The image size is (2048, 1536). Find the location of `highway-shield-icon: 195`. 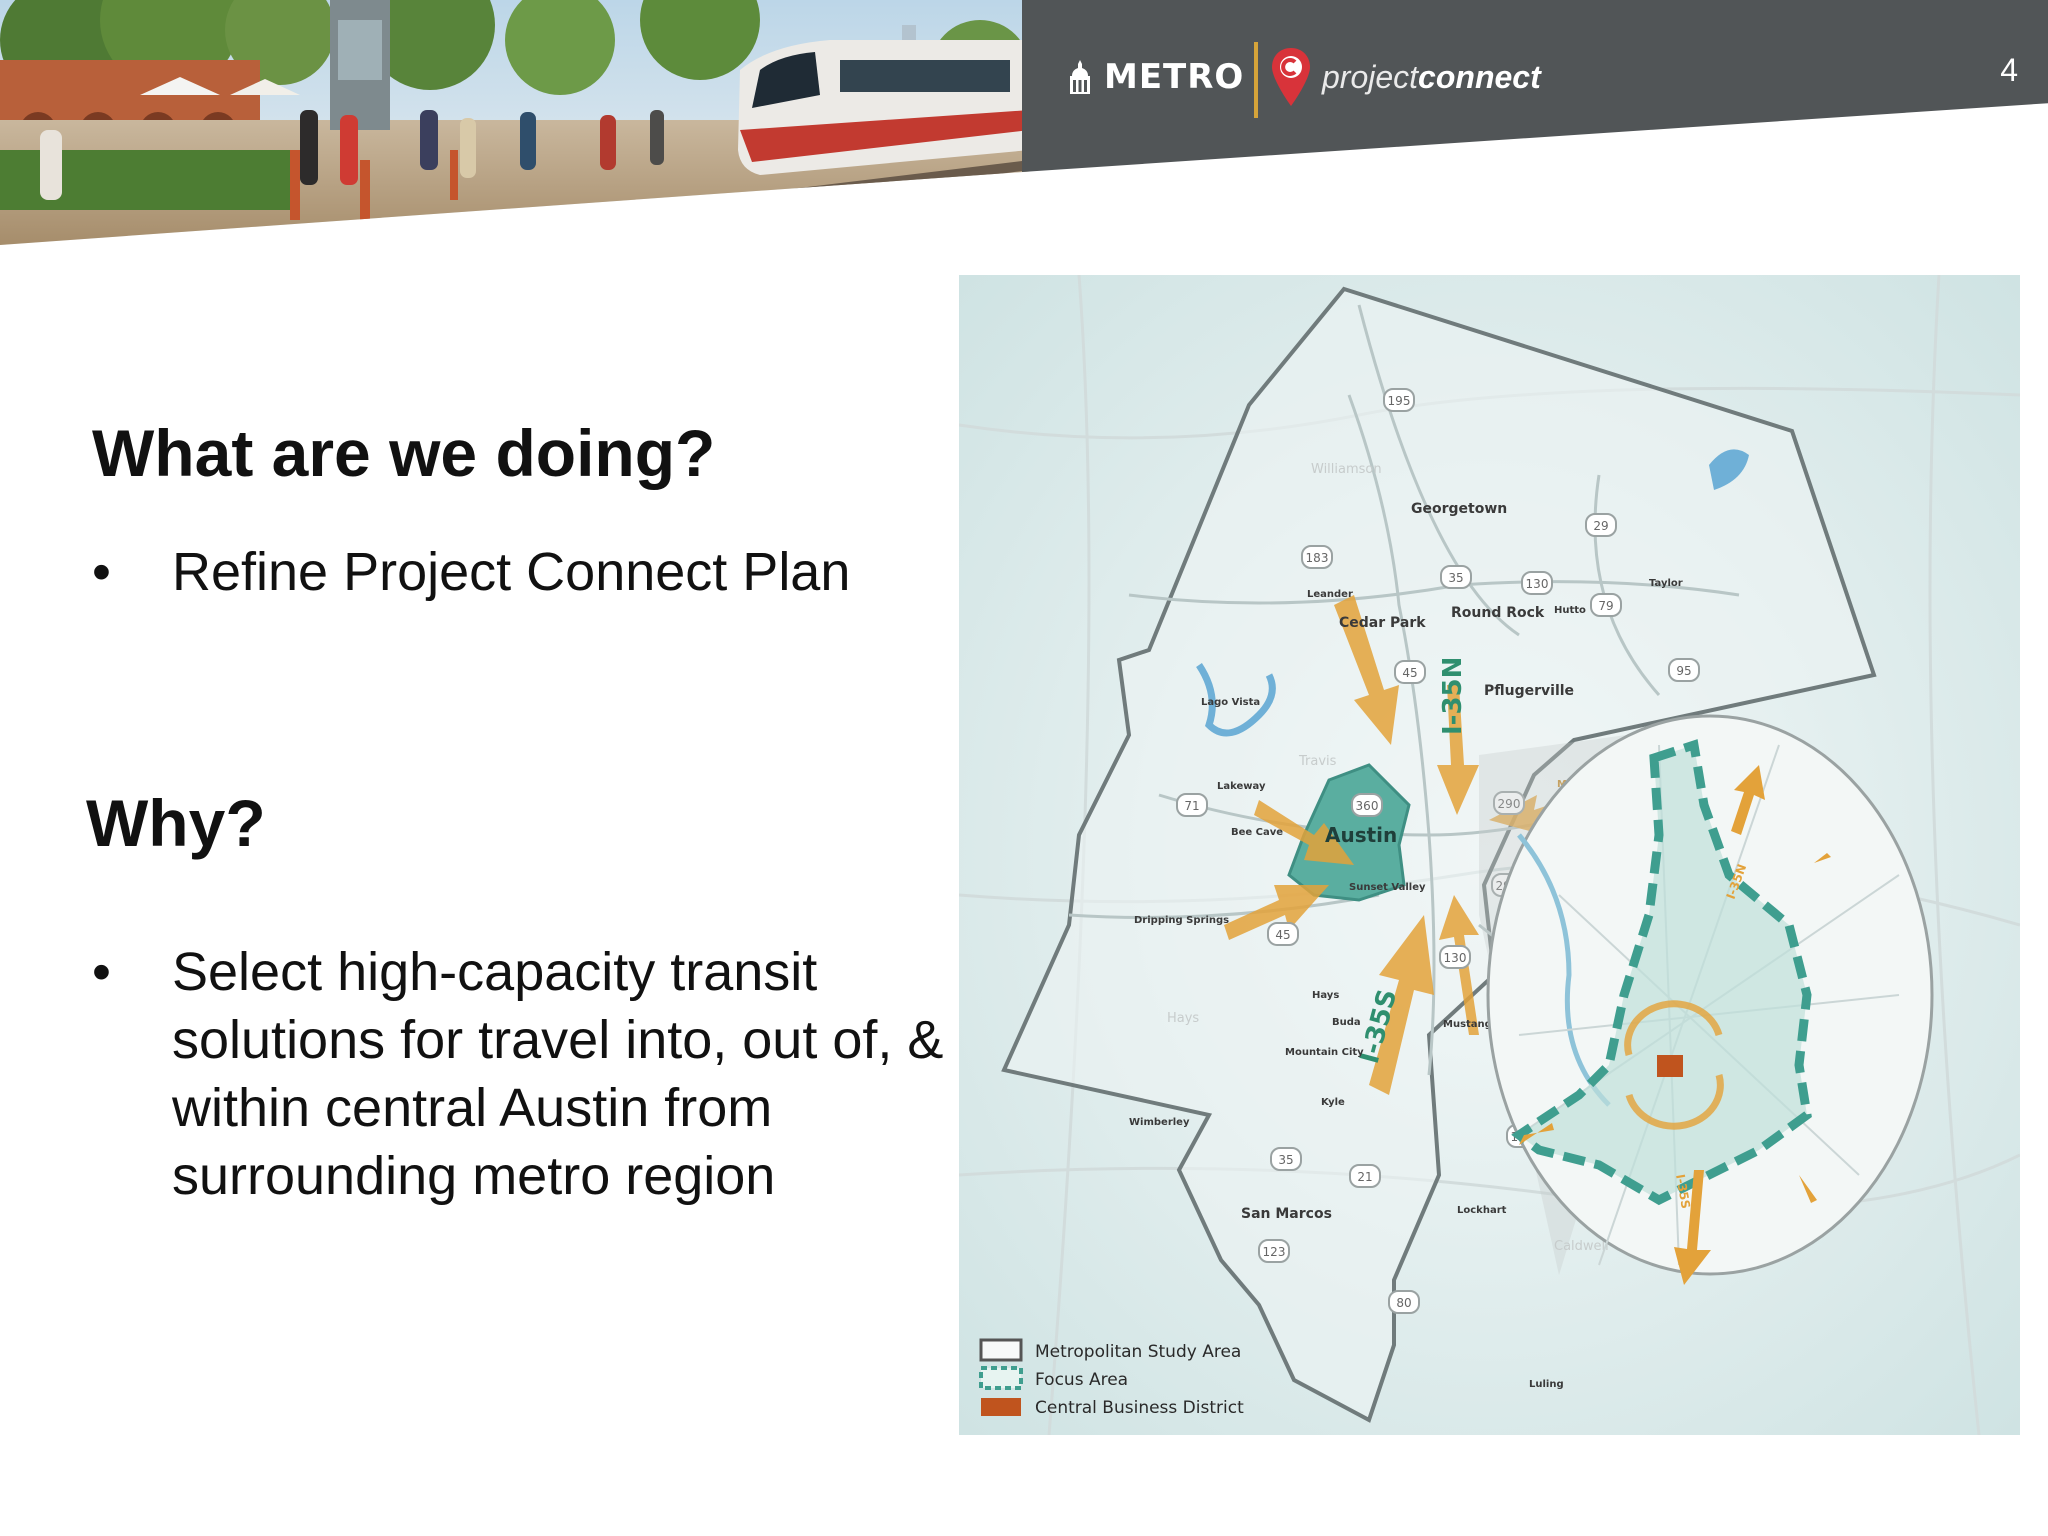

highway-shield-icon: 195 is located at coordinates (1399, 400).